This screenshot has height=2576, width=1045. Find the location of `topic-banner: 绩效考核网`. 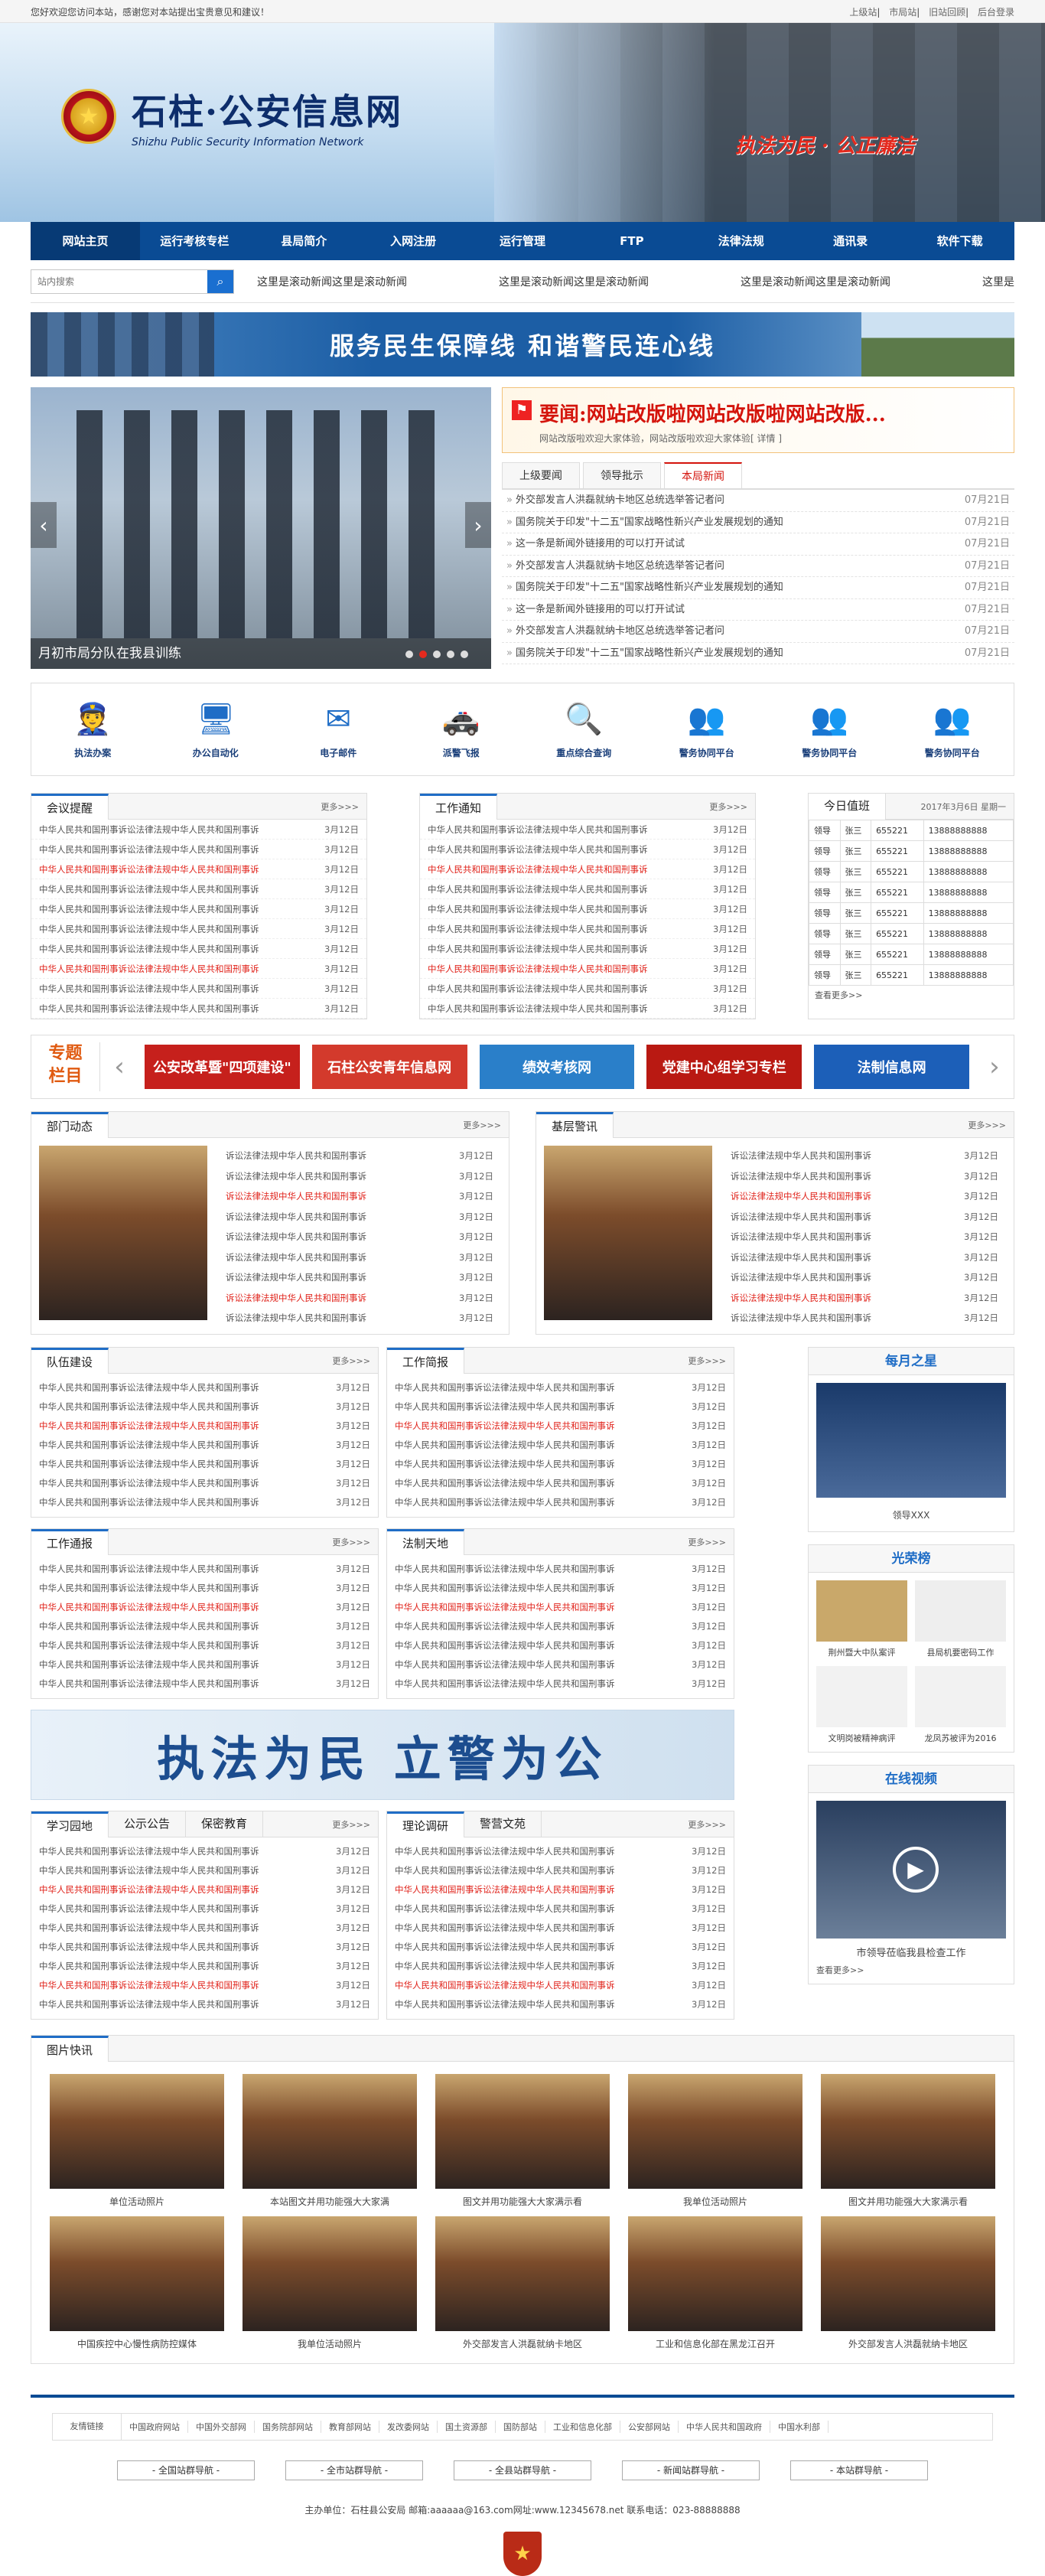

topic-banner: 绩效考核网 is located at coordinates (557, 1067).